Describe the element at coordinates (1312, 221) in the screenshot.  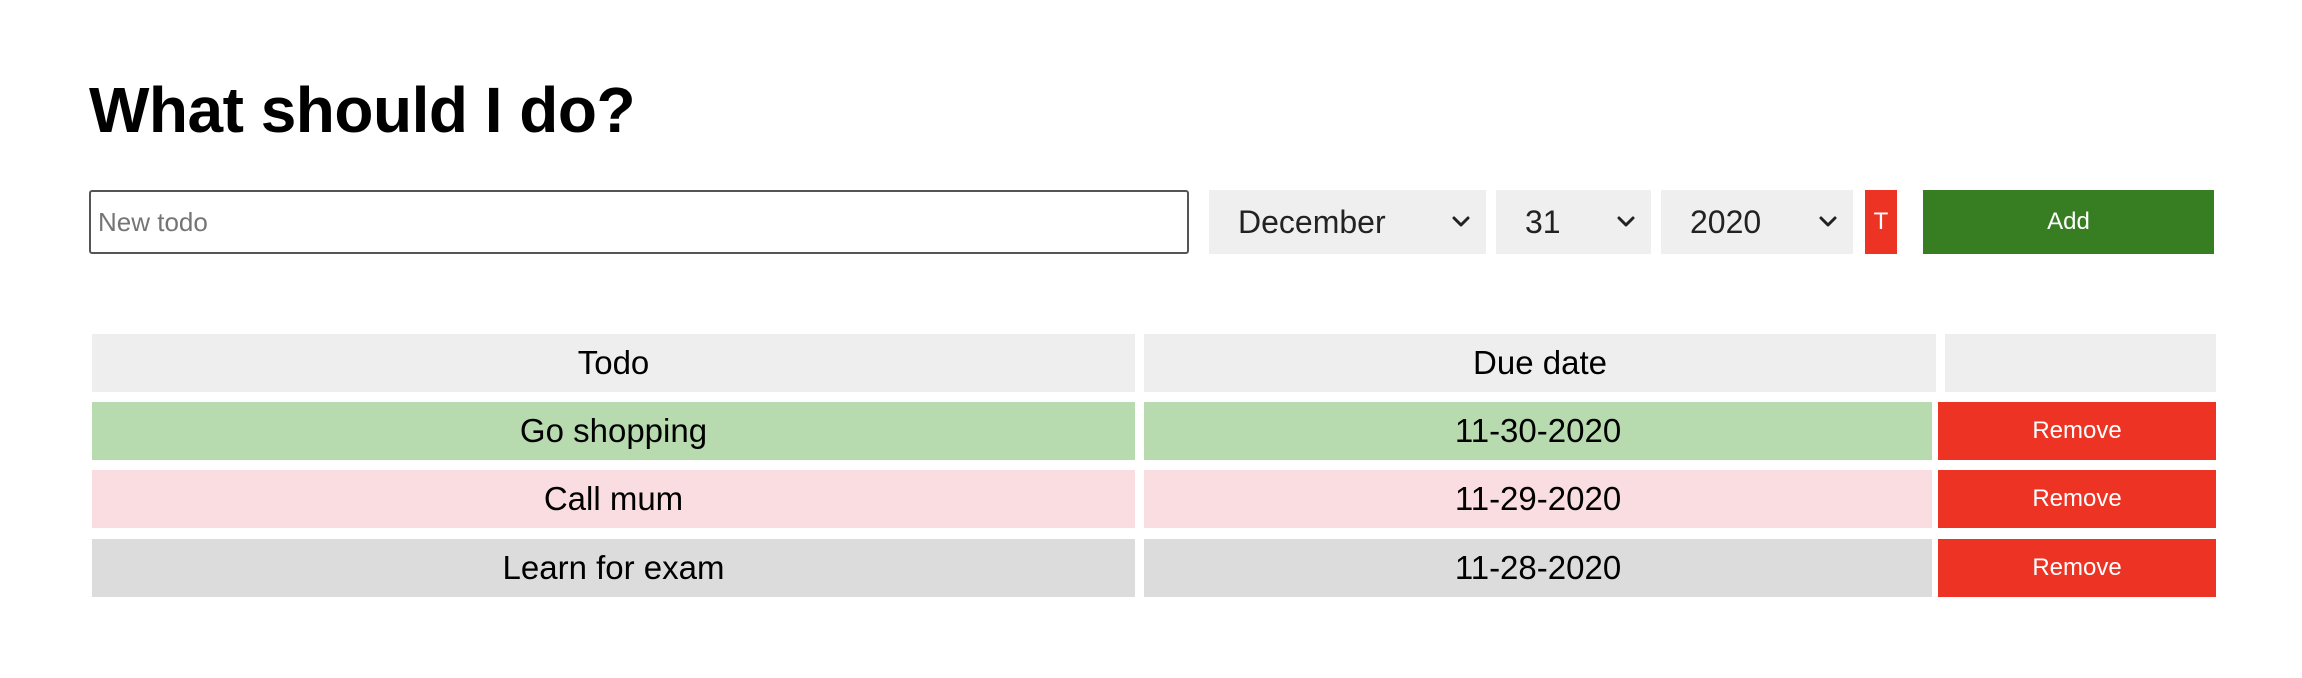
I see `month-select-value: December` at that location.